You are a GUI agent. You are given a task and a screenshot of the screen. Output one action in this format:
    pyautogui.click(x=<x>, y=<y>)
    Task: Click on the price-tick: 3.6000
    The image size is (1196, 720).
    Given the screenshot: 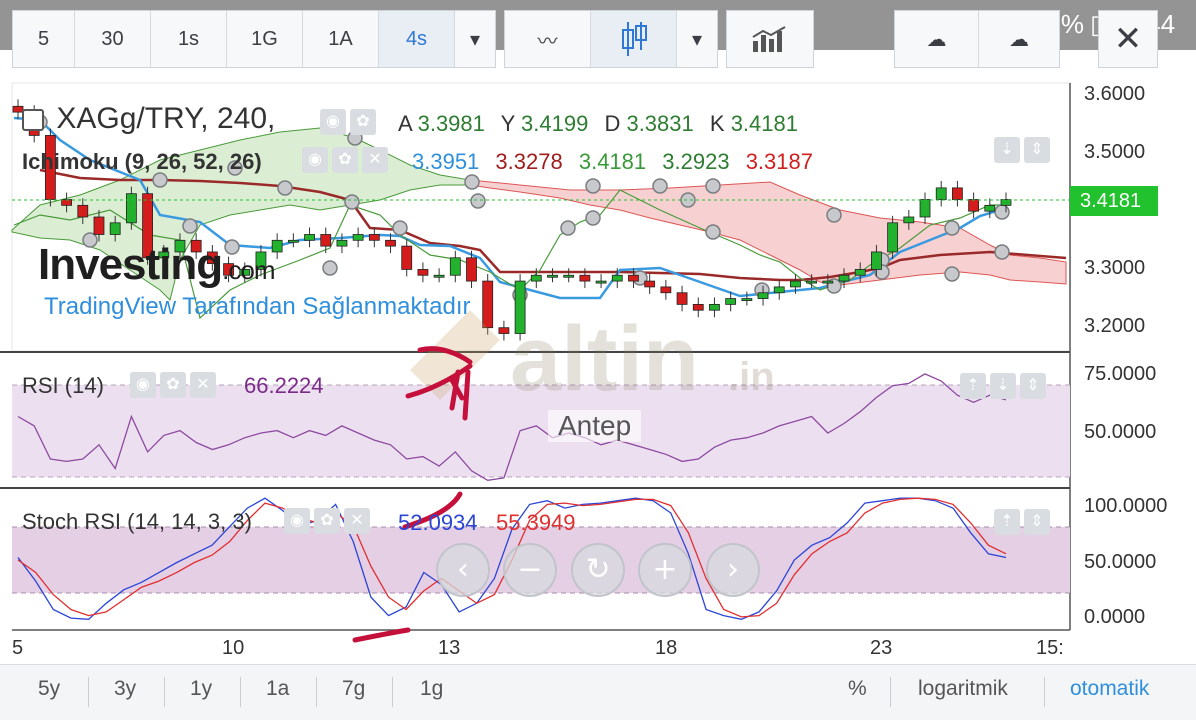 What is the action you would take?
    pyautogui.click(x=1115, y=94)
    